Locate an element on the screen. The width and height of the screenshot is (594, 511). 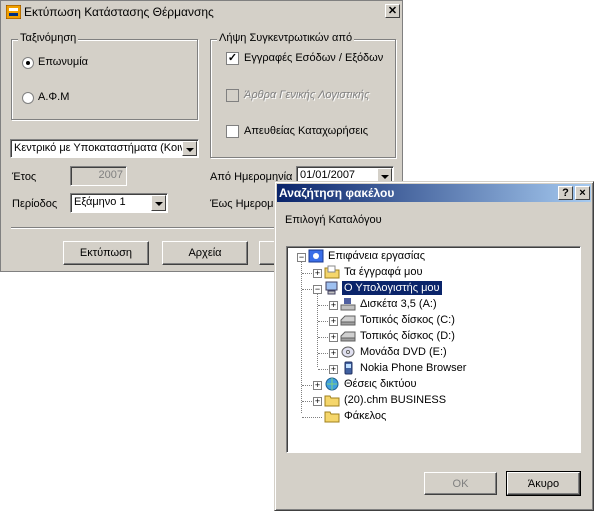
tree-node-desktop: − Επιφάνεια εργασίας is located at coordinates (432, 257).